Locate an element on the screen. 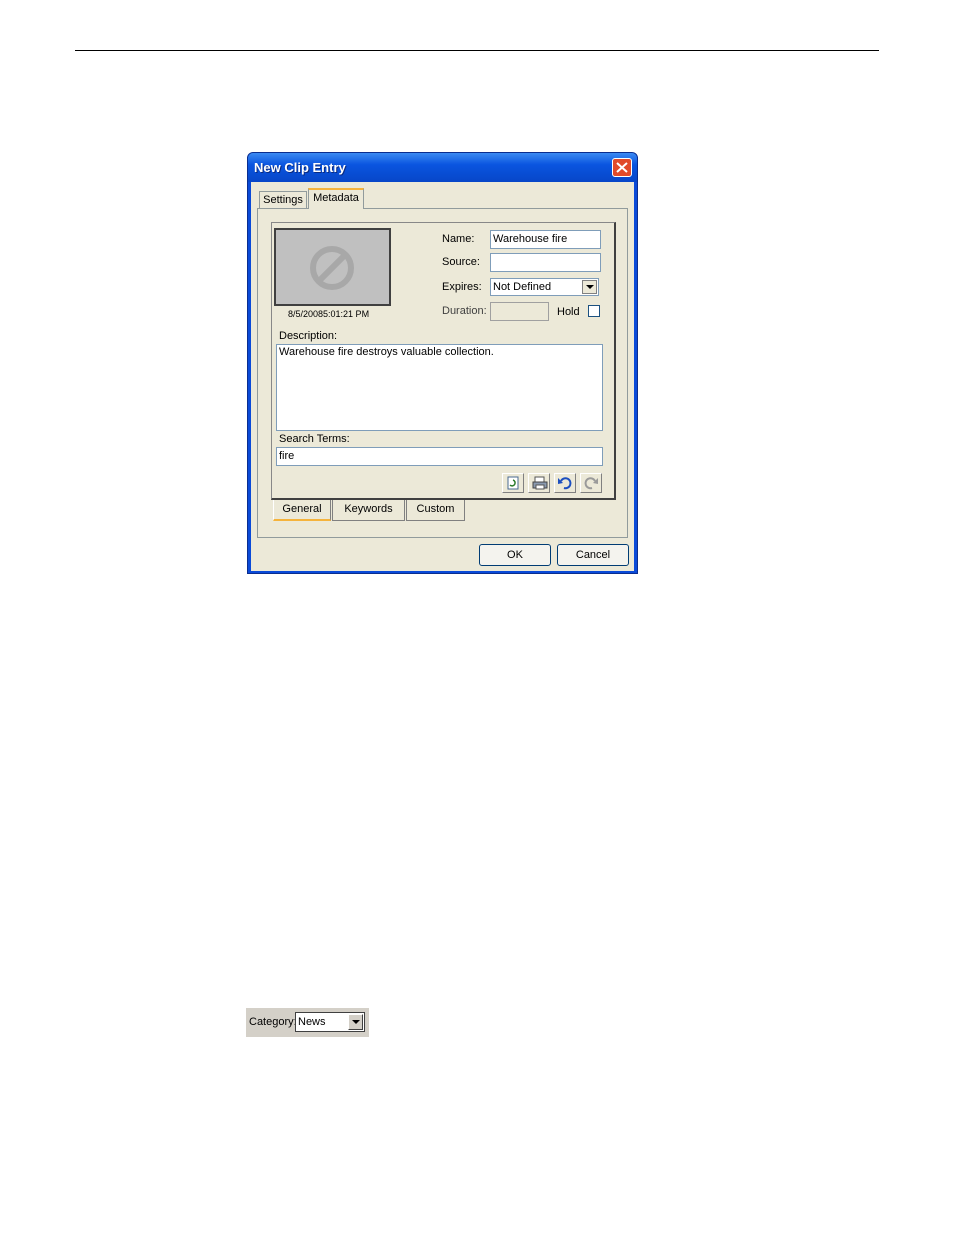 The width and height of the screenshot is (954, 1235). cancel-button: Cancel is located at coordinates (593, 555).